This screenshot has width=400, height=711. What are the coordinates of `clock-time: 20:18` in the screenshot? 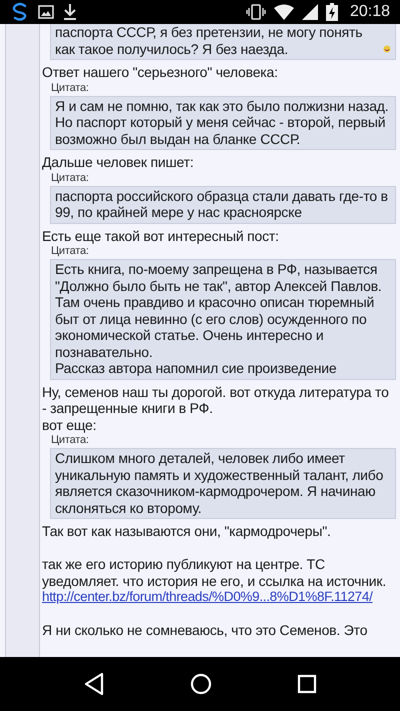 It's located at (370, 12).